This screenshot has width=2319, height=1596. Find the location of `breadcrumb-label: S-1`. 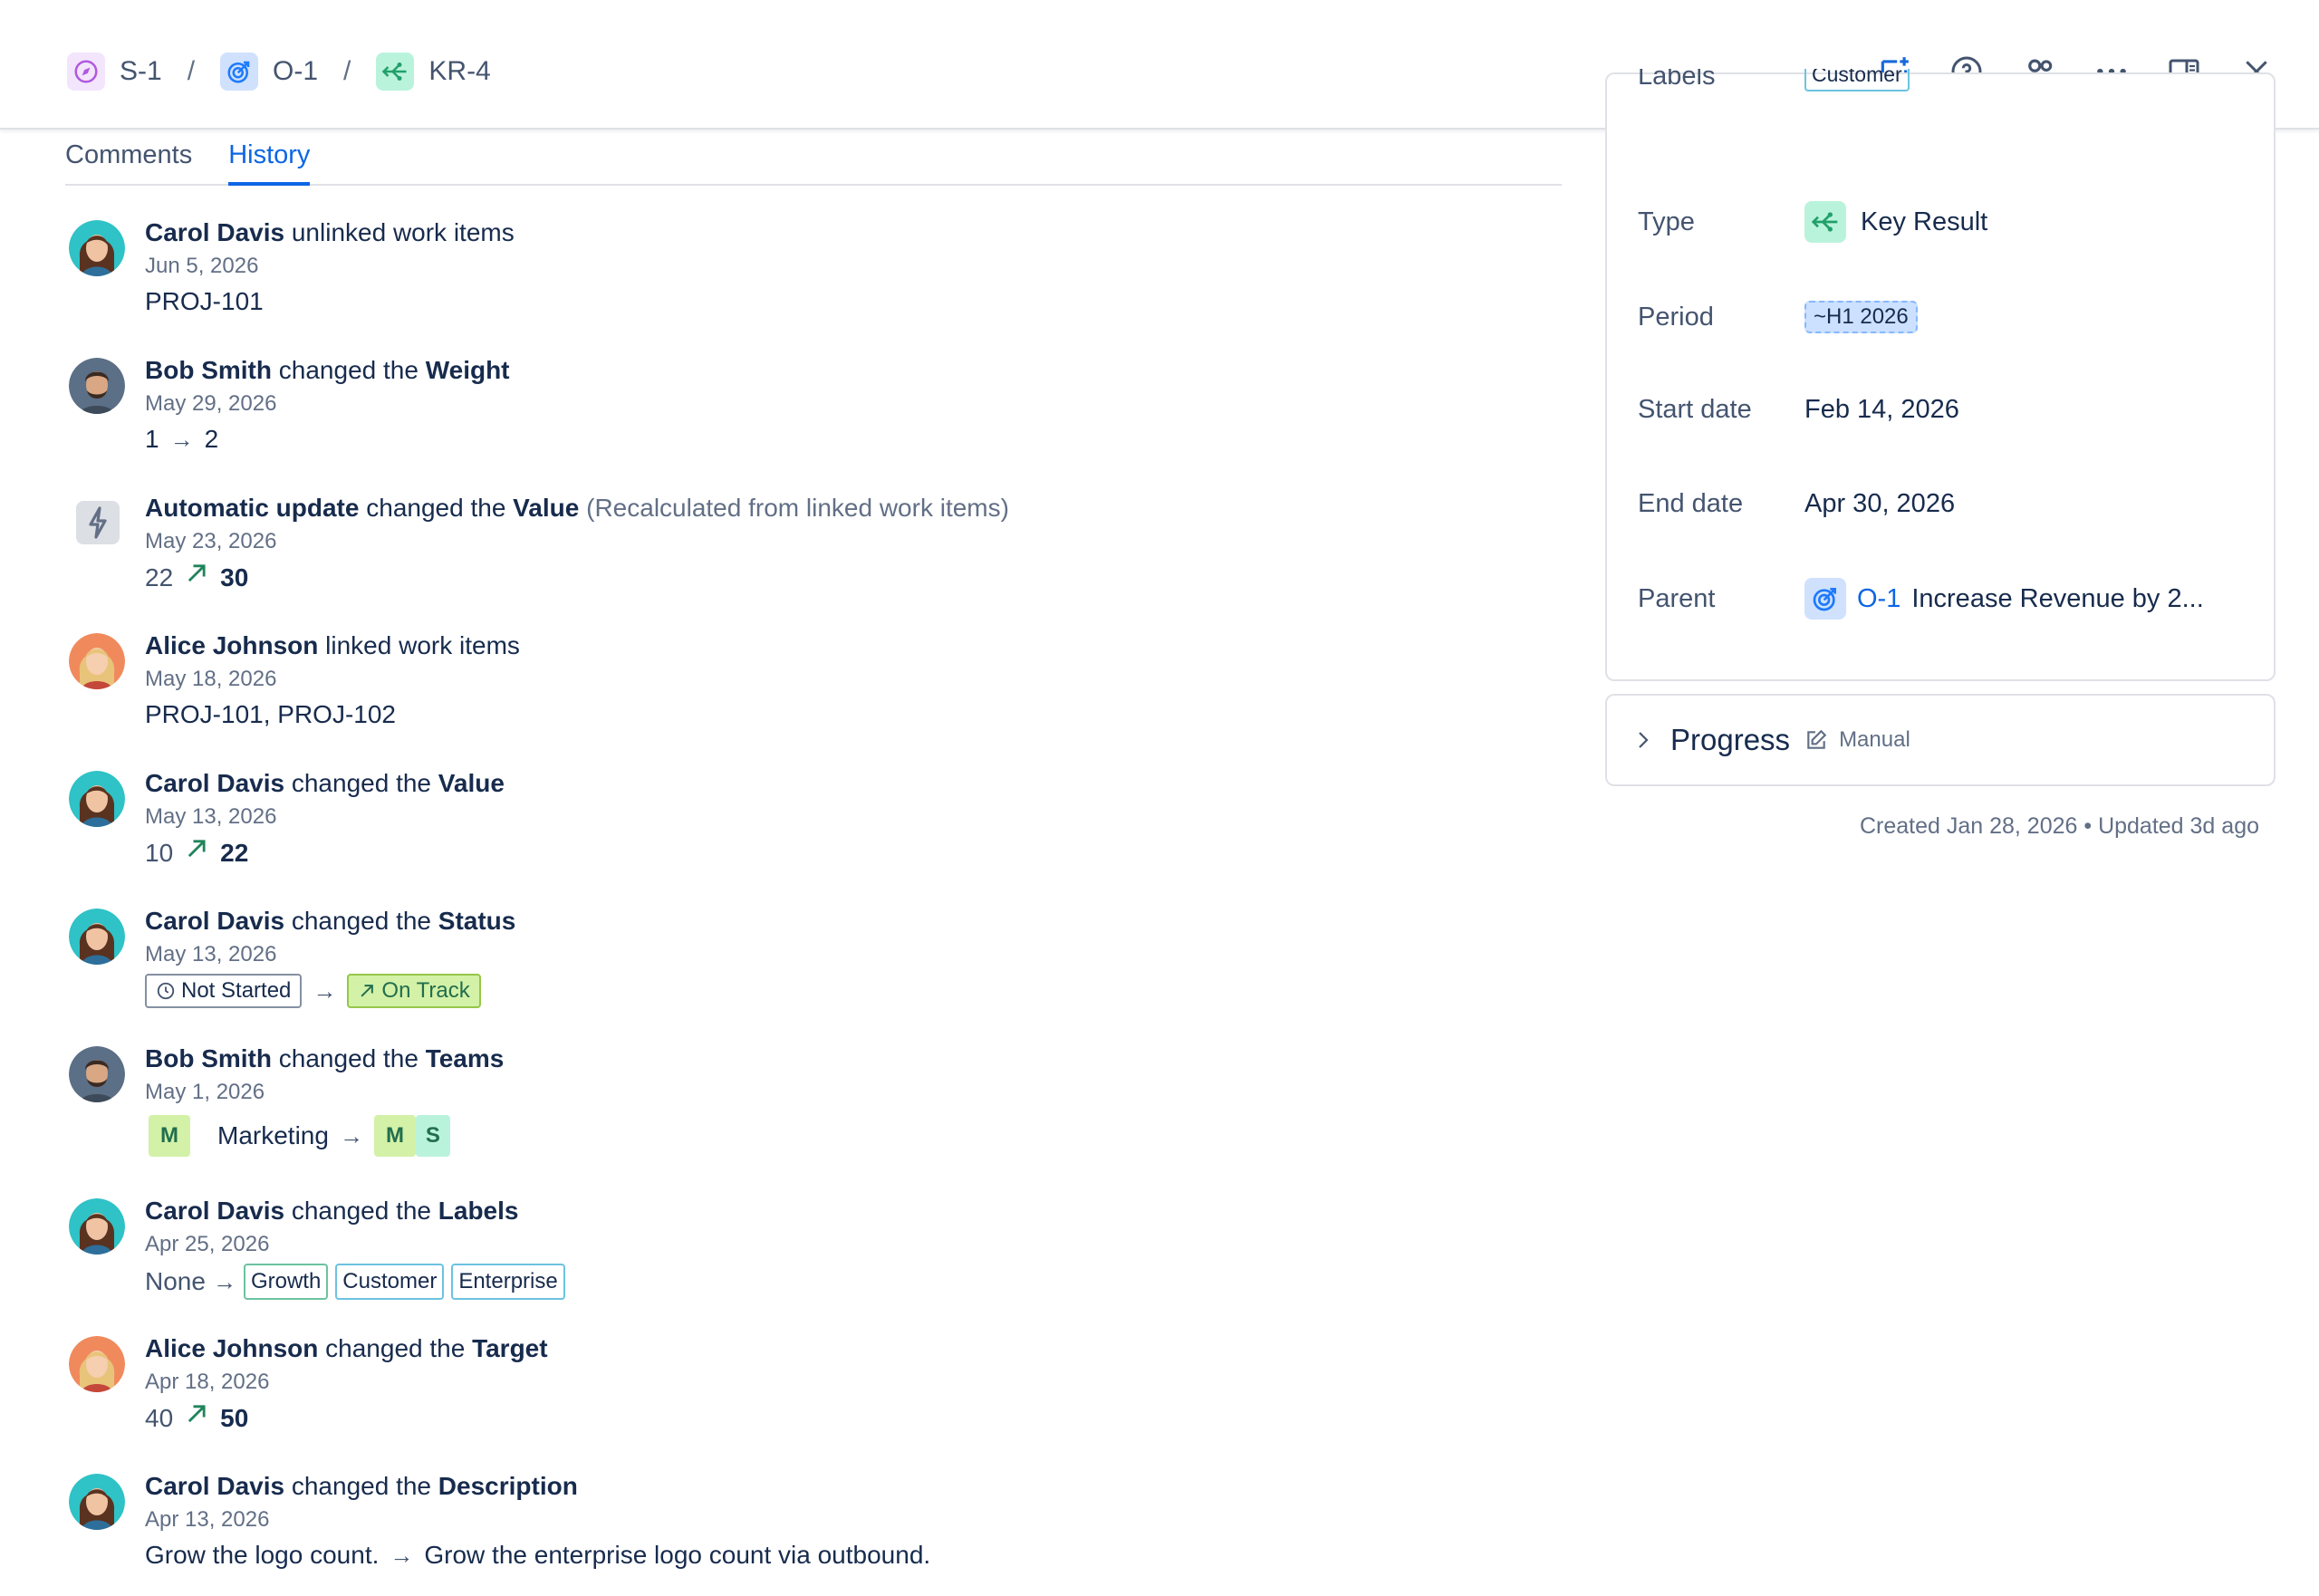

breadcrumb-label: S-1 is located at coordinates (141, 71).